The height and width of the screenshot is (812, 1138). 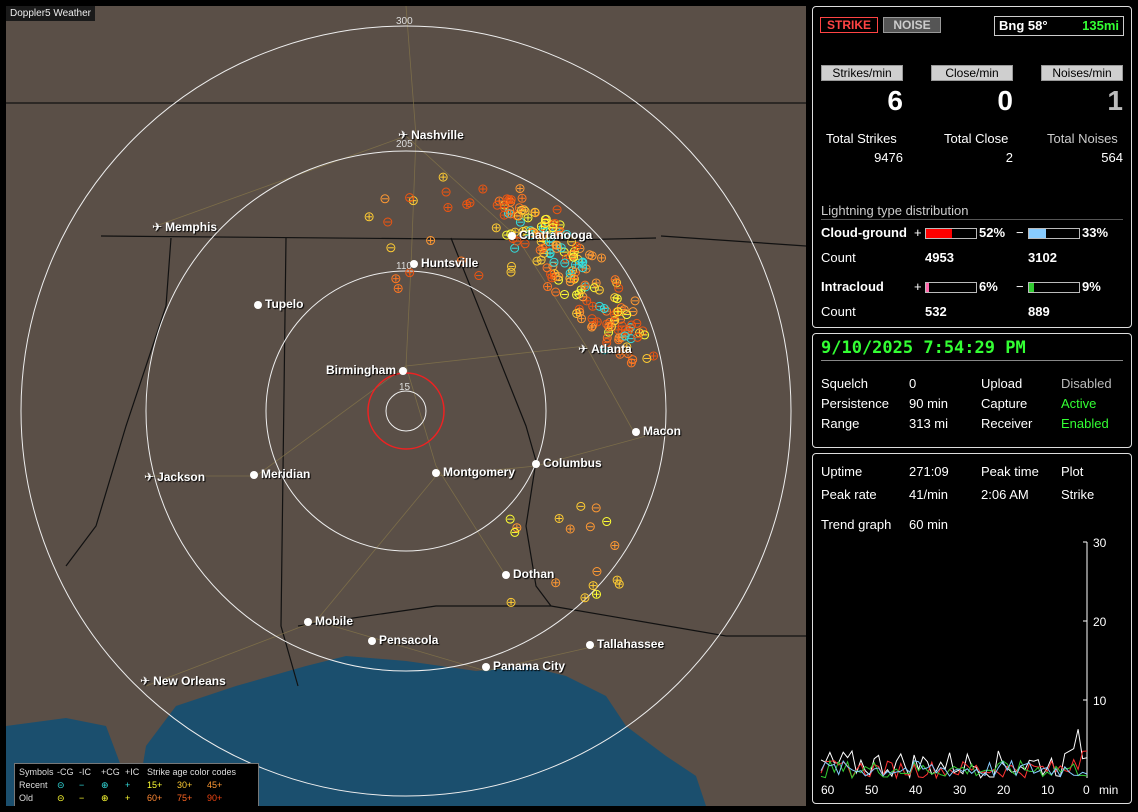 I want to click on plane-icon: ✈, so click(x=149, y=477).